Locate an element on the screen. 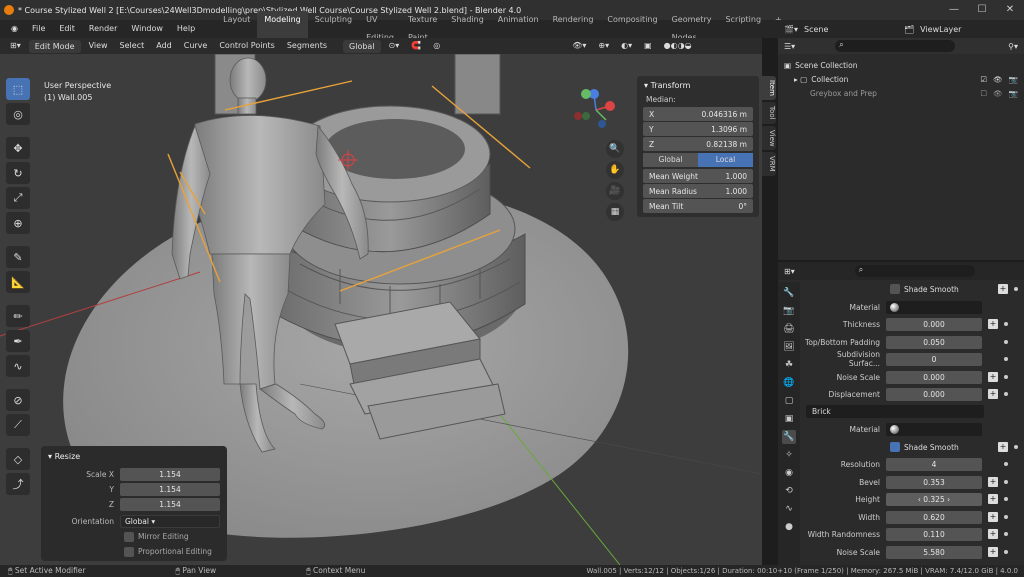 This screenshot has width=1024, height=577. ortho-grid-icon: ▦ is located at coordinates (615, 212).